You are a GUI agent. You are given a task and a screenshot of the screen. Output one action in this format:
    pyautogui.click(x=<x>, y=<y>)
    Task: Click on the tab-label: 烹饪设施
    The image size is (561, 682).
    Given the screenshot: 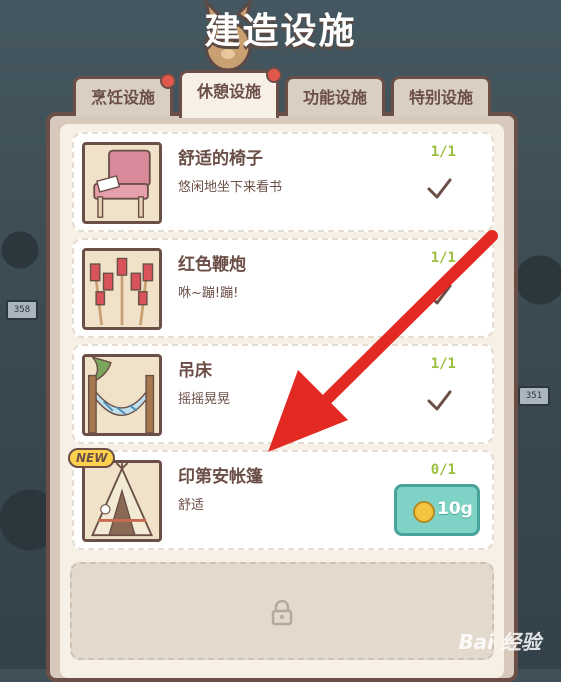 What is the action you would take?
    pyautogui.click(x=122, y=97)
    